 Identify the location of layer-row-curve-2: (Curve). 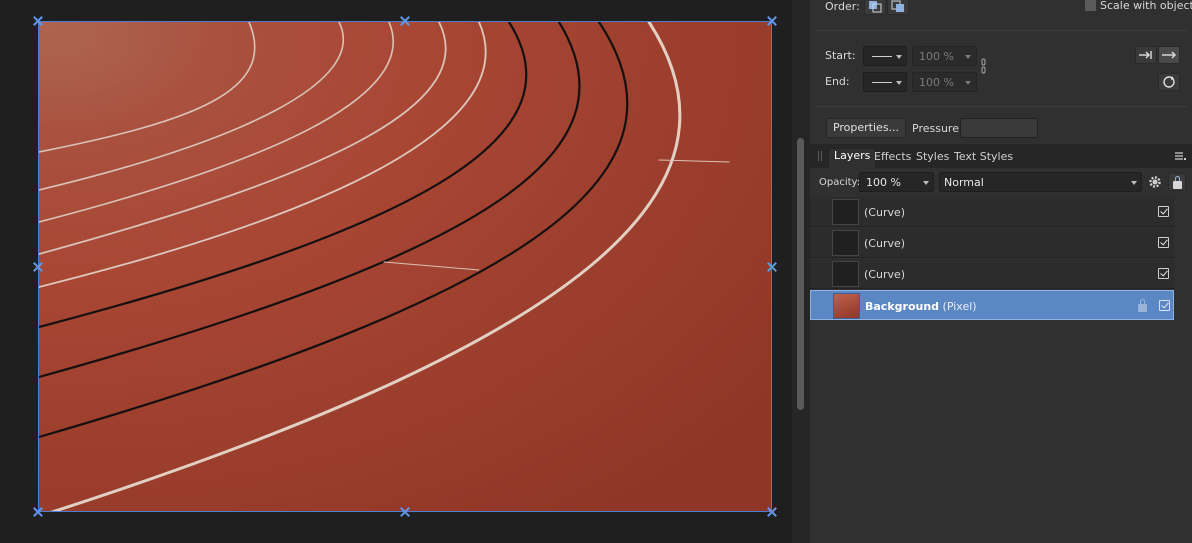
(992, 243).